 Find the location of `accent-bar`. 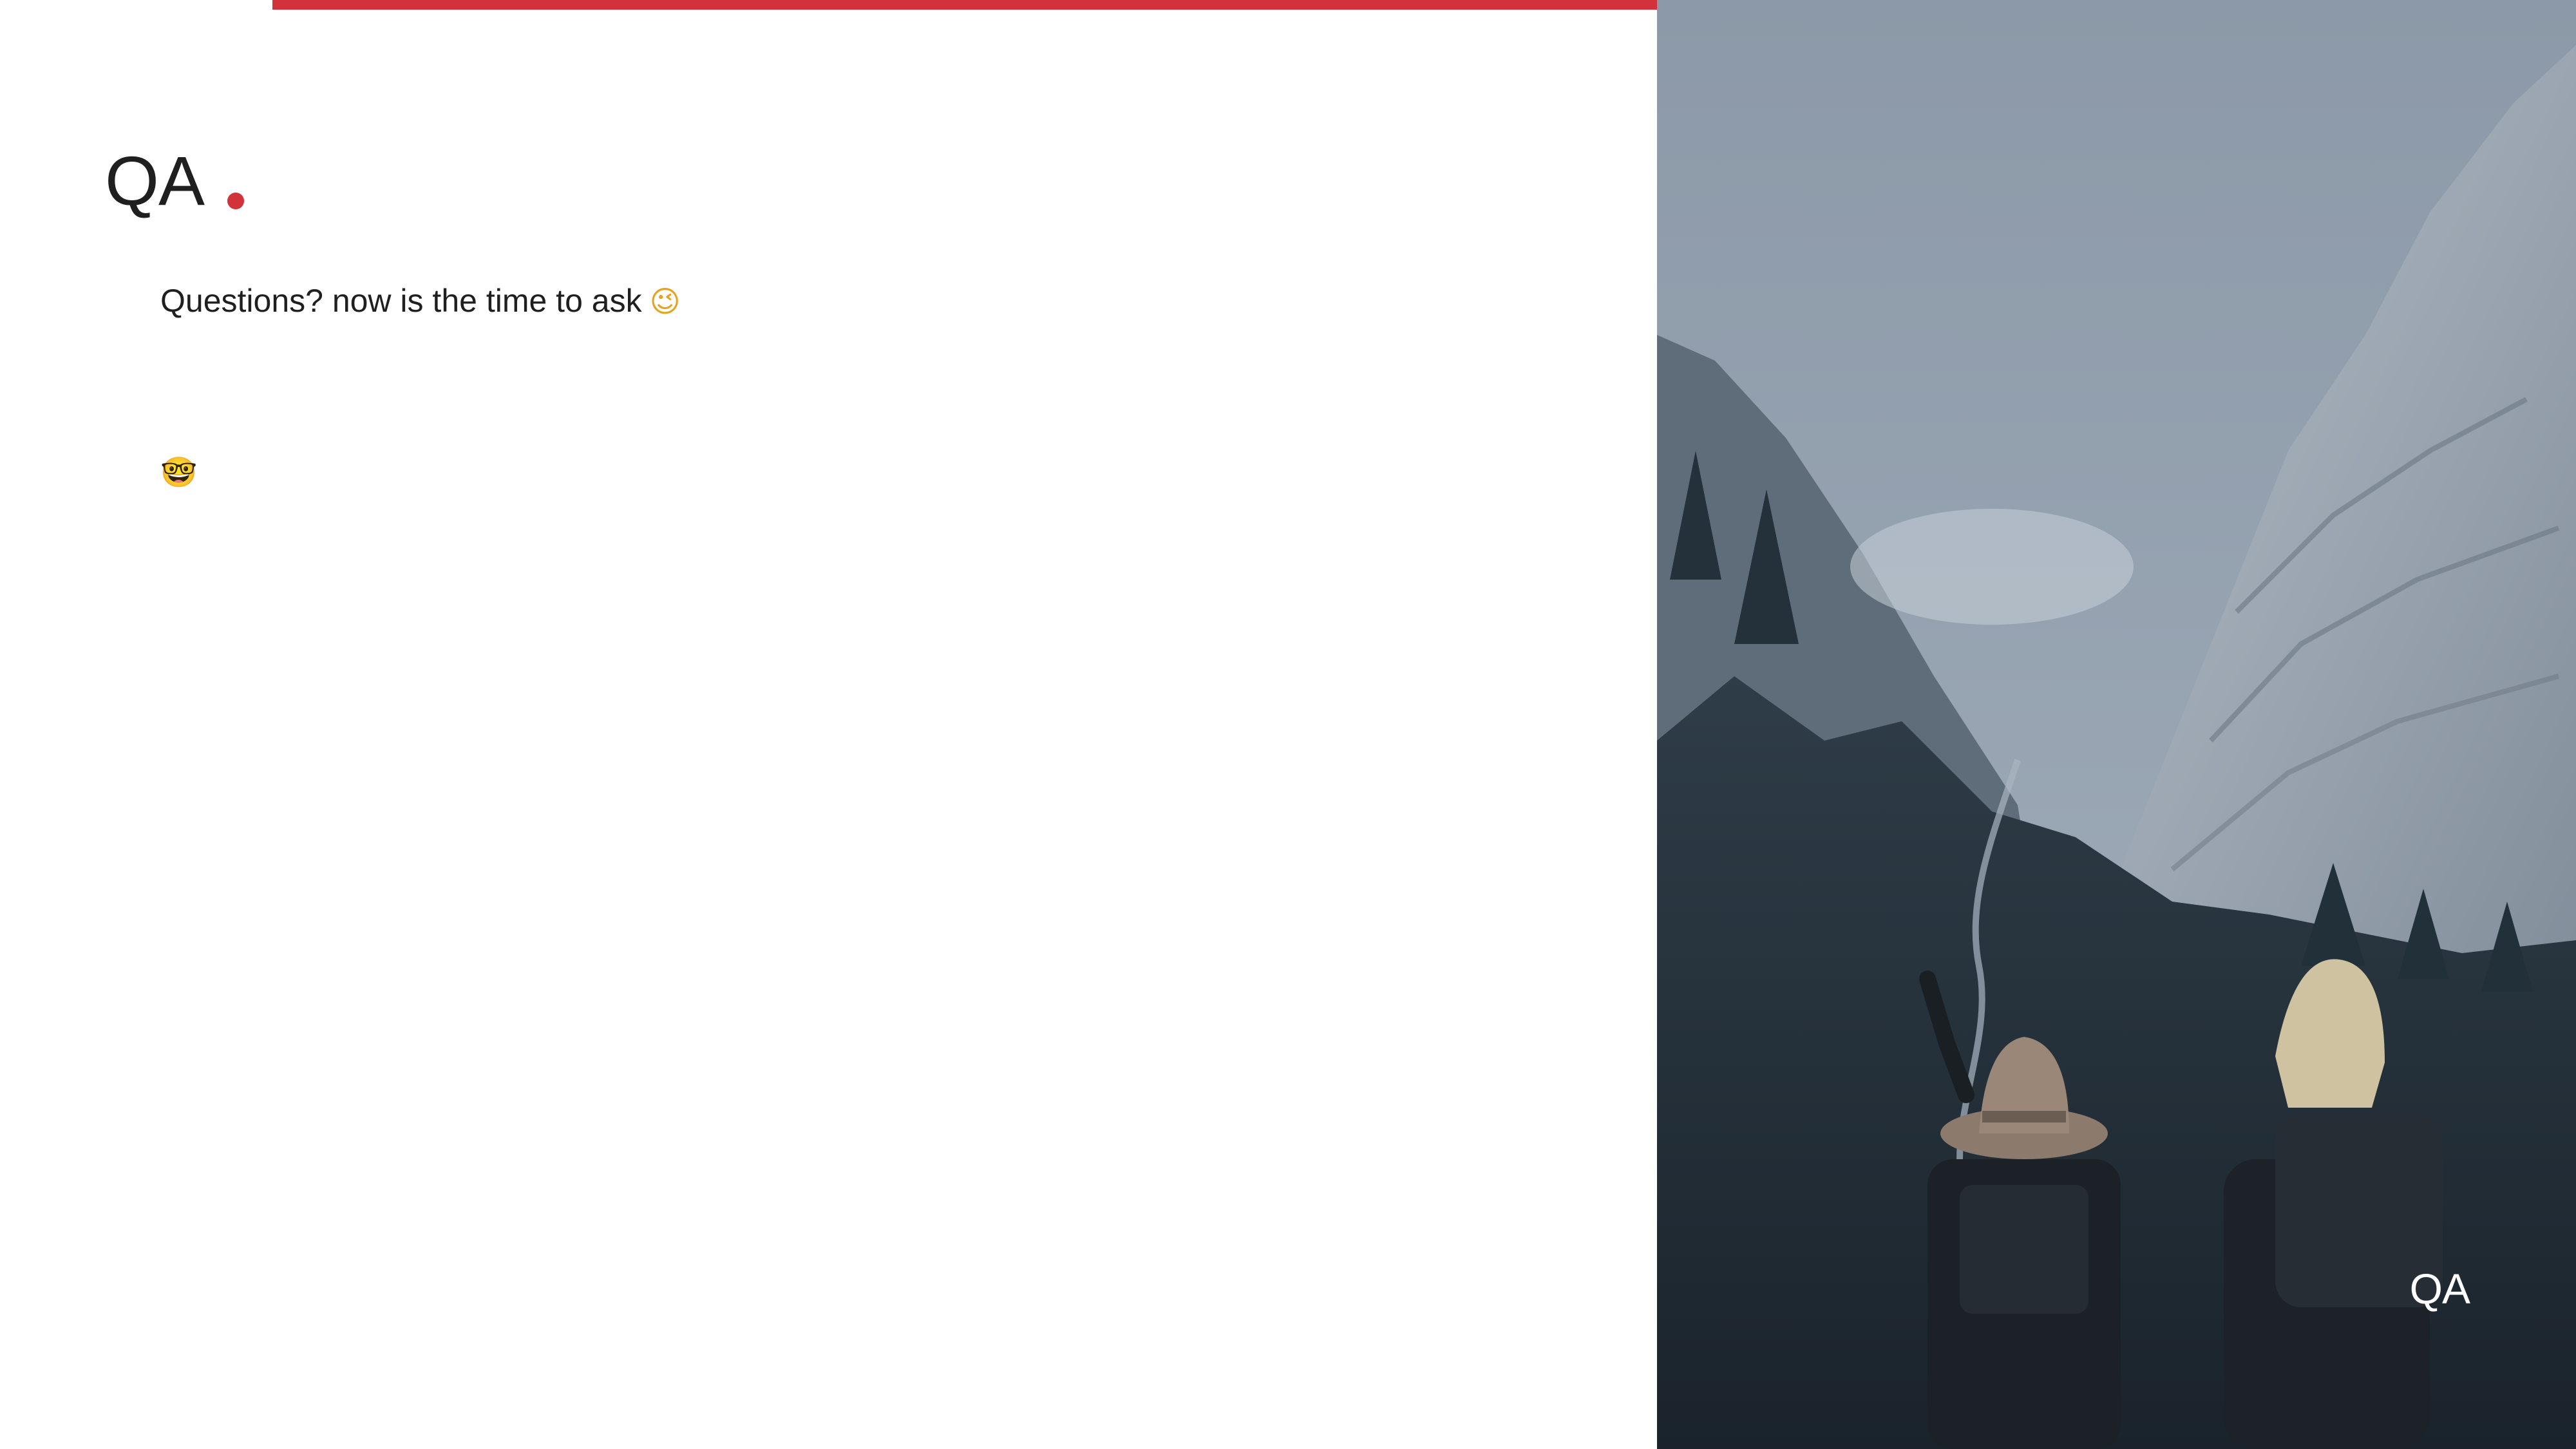

accent-bar is located at coordinates (965, 5).